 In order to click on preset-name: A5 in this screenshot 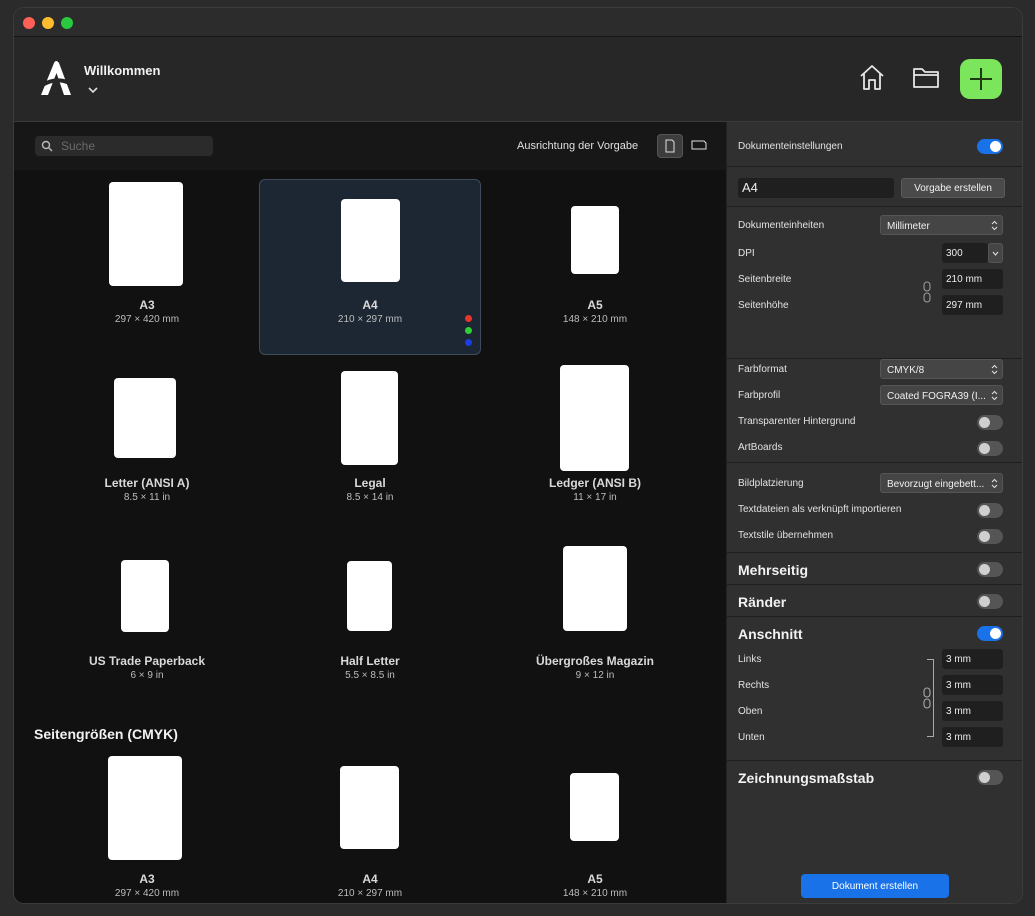, I will do `click(595, 305)`.